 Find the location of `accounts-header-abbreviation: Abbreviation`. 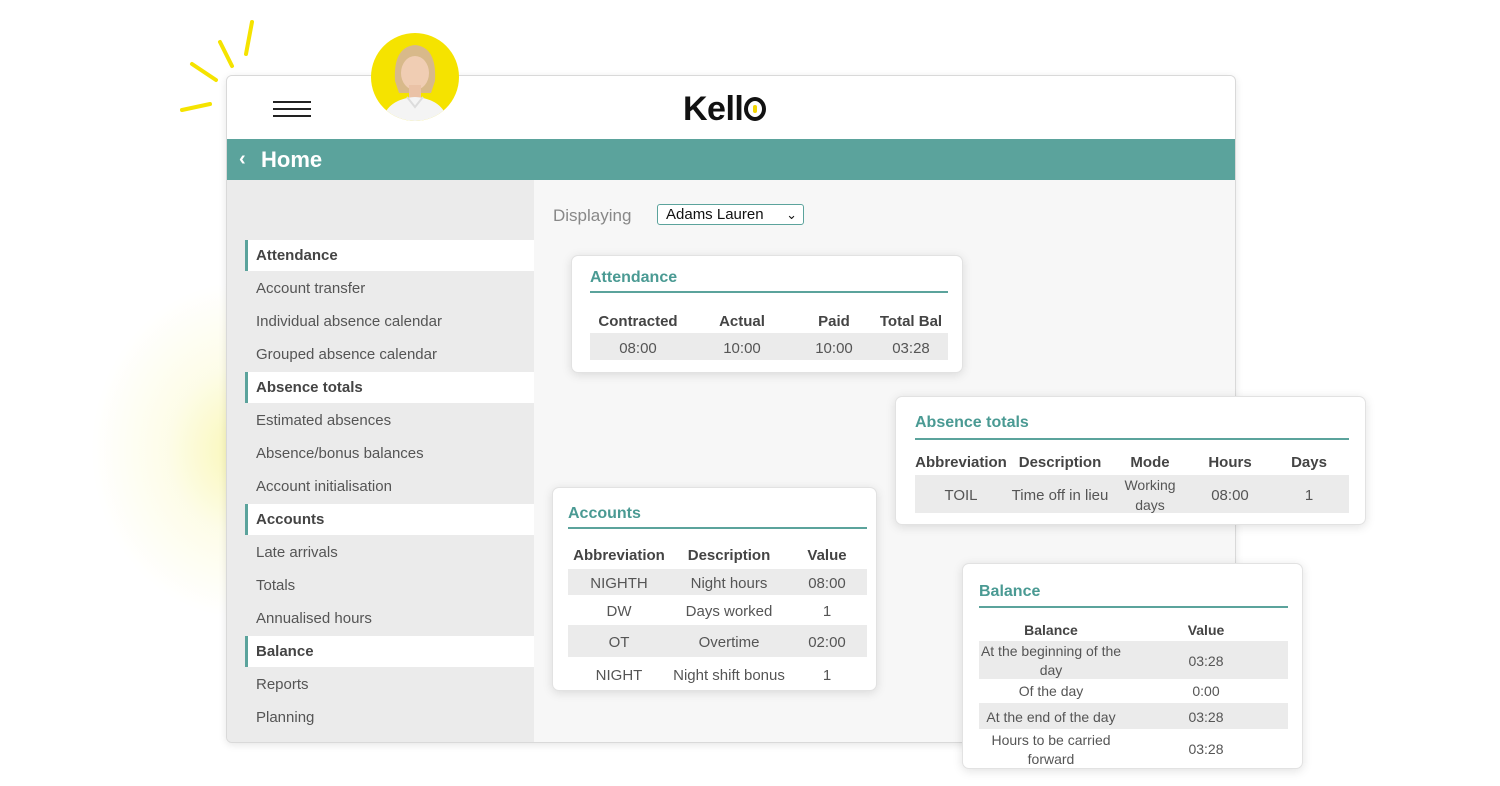

accounts-header-abbreviation: Abbreviation is located at coordinates (619, 555).